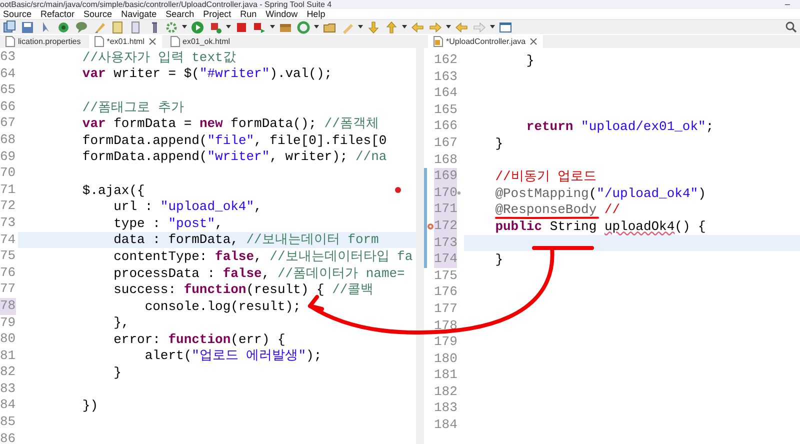  I want to click on window-title: ootBasic/src/main/java/com/simple/basic/controller/UploadController.java - Spring Tool Suite 4, so click(166, 4).